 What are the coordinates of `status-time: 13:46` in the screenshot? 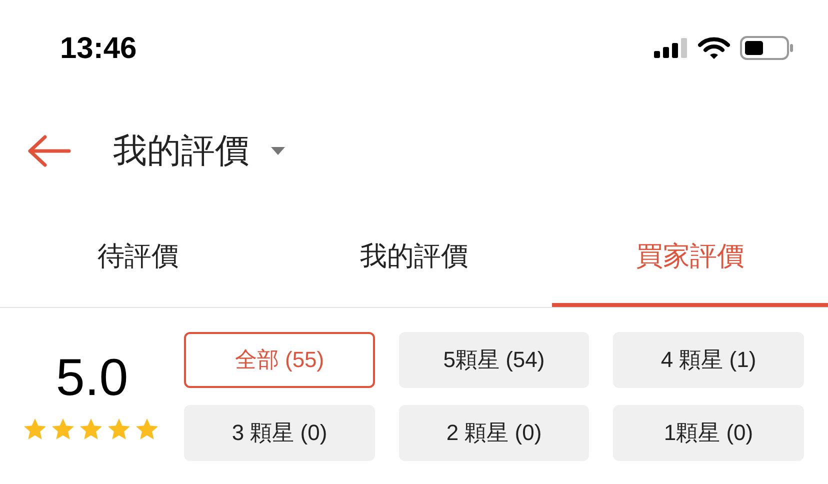 It's located at (98, 49).